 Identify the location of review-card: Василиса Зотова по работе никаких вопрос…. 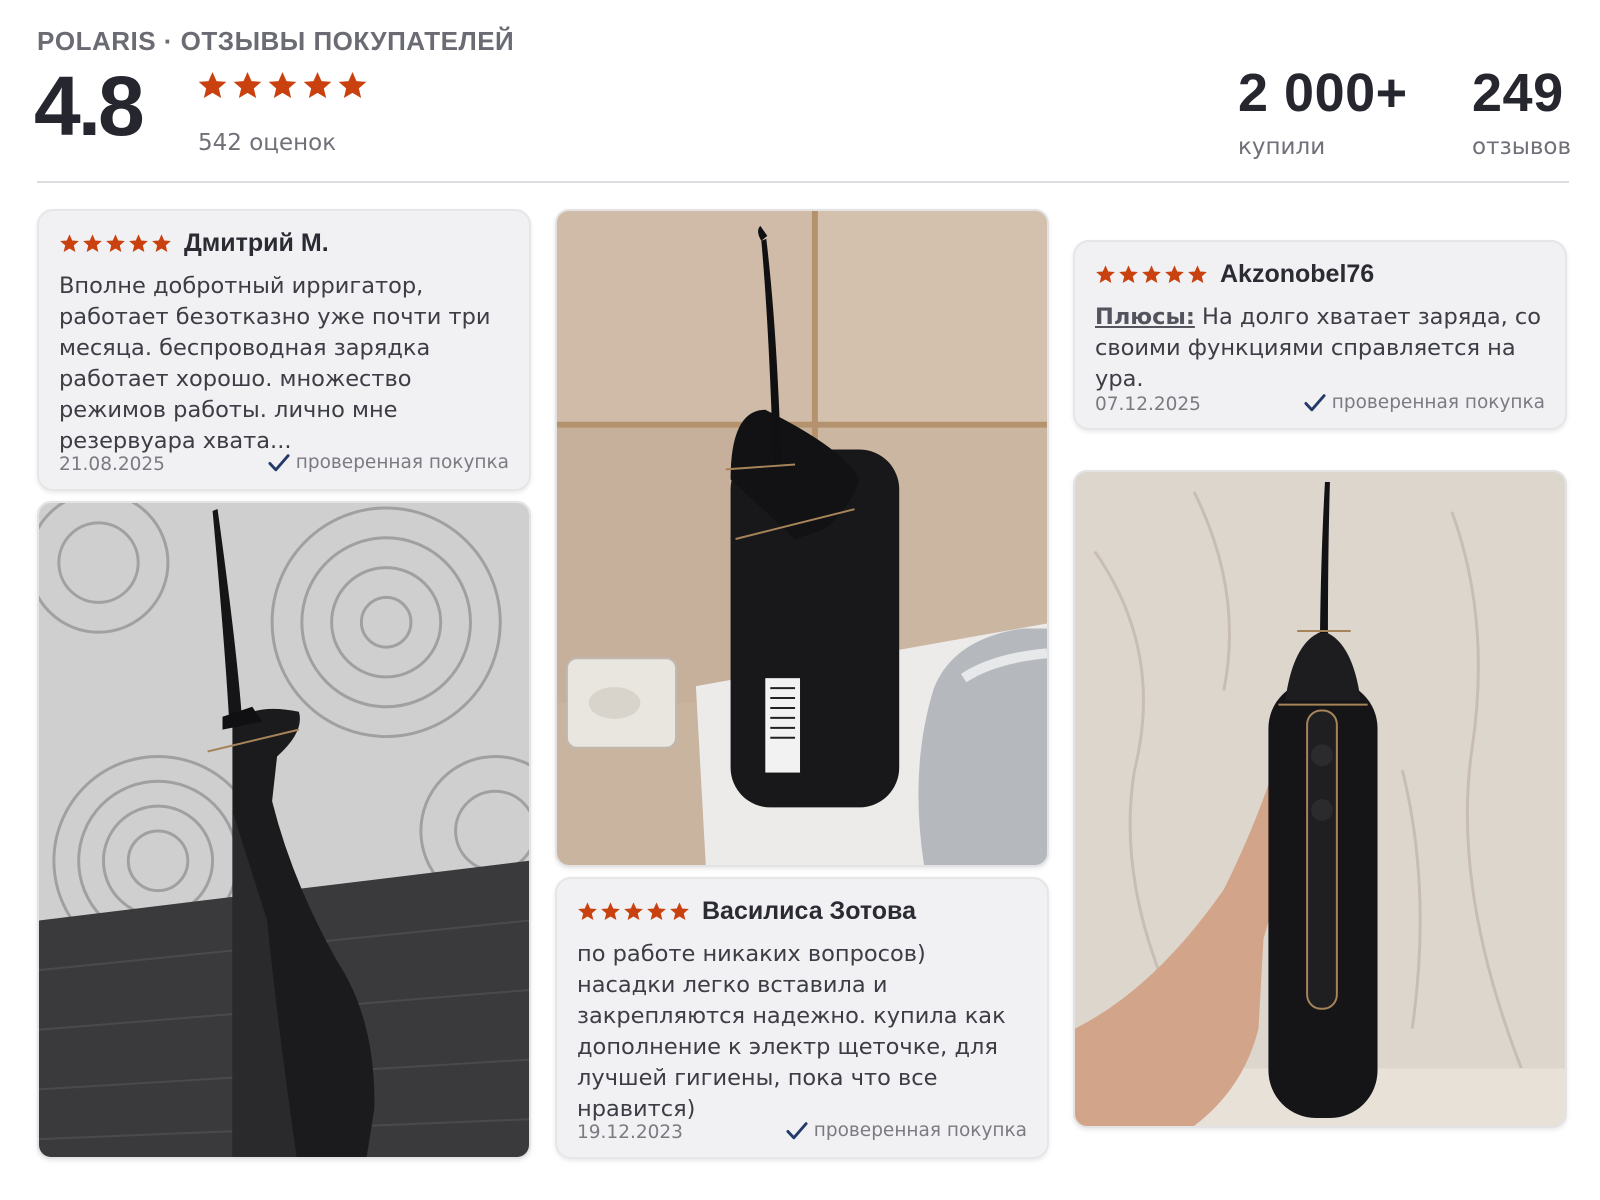
(802, 1018).